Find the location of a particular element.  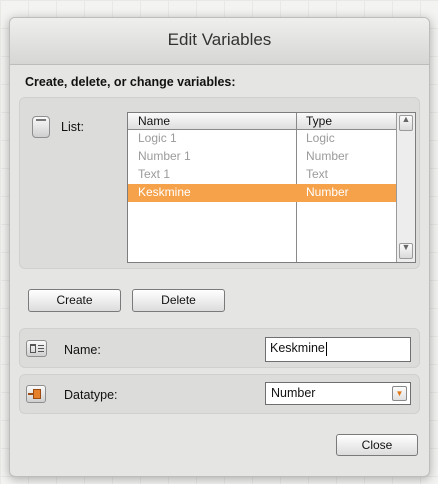

close-button: Close is located at coordinates (377, 445).